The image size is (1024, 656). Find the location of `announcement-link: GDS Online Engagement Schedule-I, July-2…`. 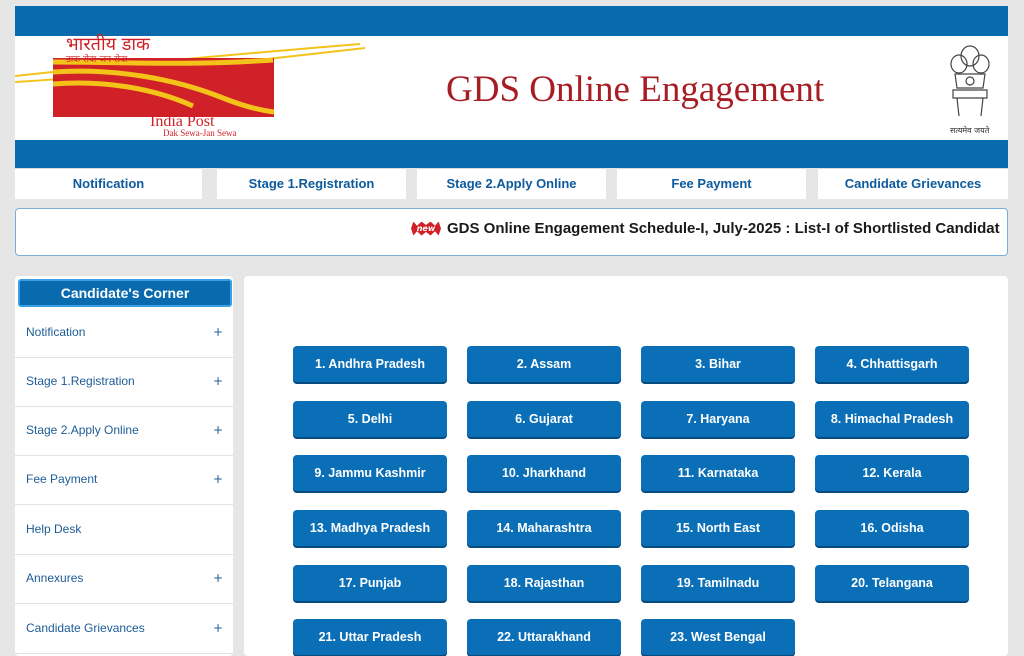

announcement-link: GDS Online Engagement Schedule-I, July-2… is located at coordinates (723, 228).